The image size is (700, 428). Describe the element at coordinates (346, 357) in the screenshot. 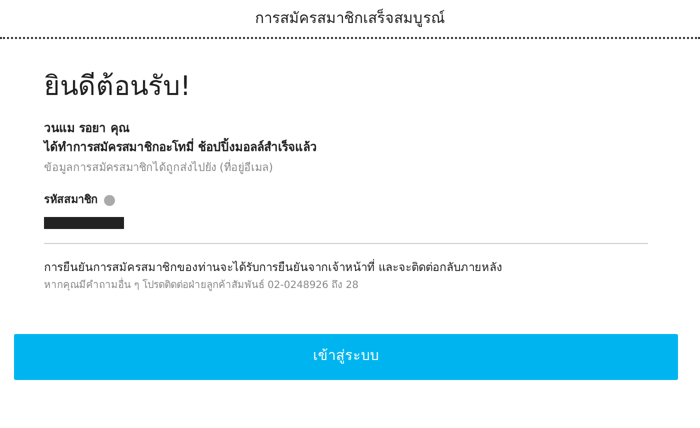

I see `login-button: เข้าสู่ระบบ` at that location.